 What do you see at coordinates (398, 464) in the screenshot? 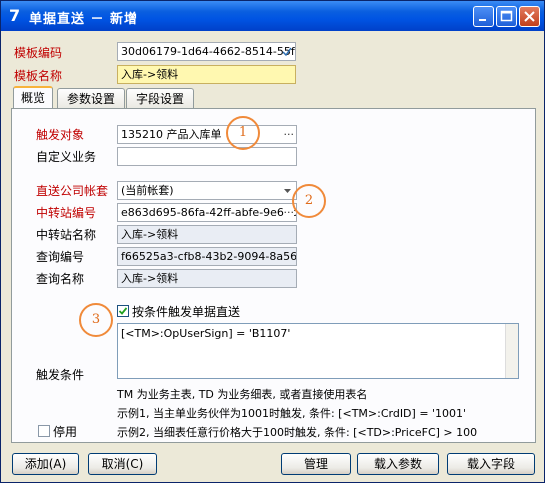
I see `load-parameters-button: 载入参数` at bounding box center [398, 464].